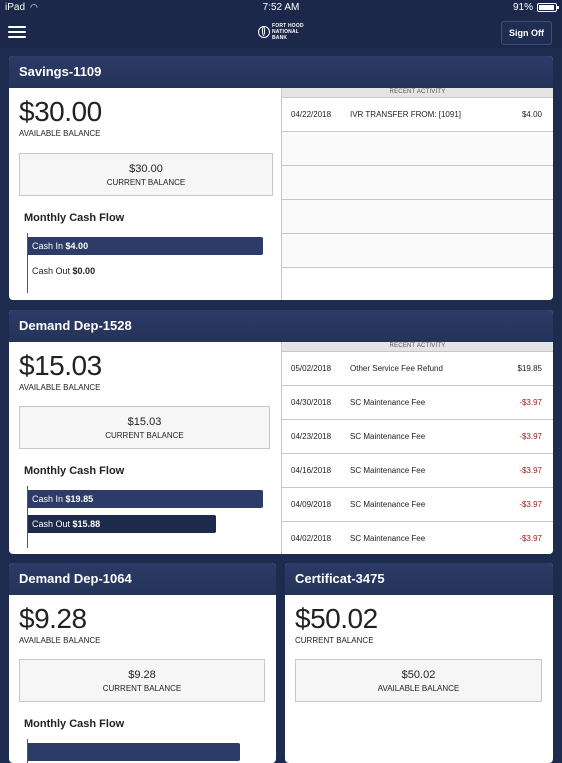 The width and height of the screenshot is (562, 763). I want to click on cash-out-amount: $15.88, so click(86, 524).